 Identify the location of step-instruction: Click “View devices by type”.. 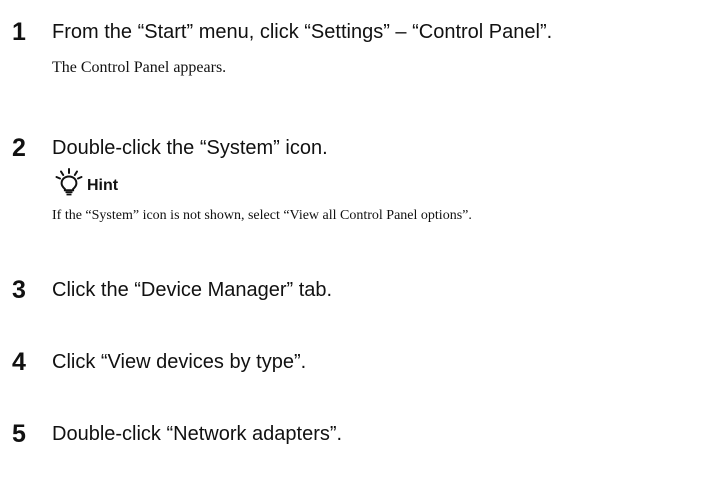
(179, 362).